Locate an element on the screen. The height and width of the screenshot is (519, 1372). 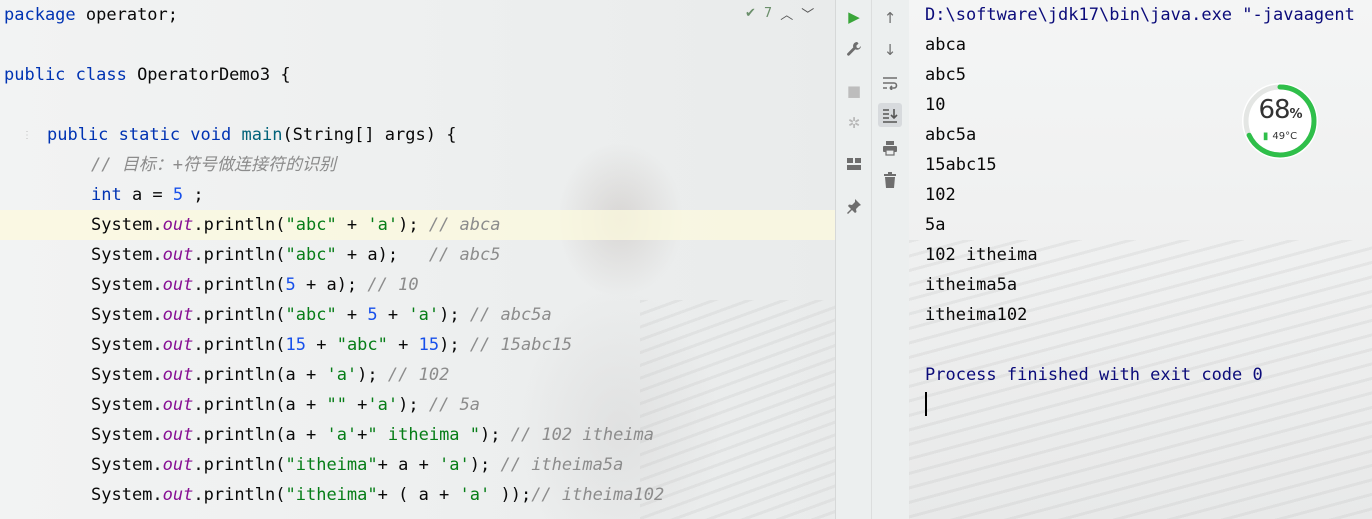
code-line: System.out.println("abc" + 'a'); // abca is located at coordinates (296, 225).